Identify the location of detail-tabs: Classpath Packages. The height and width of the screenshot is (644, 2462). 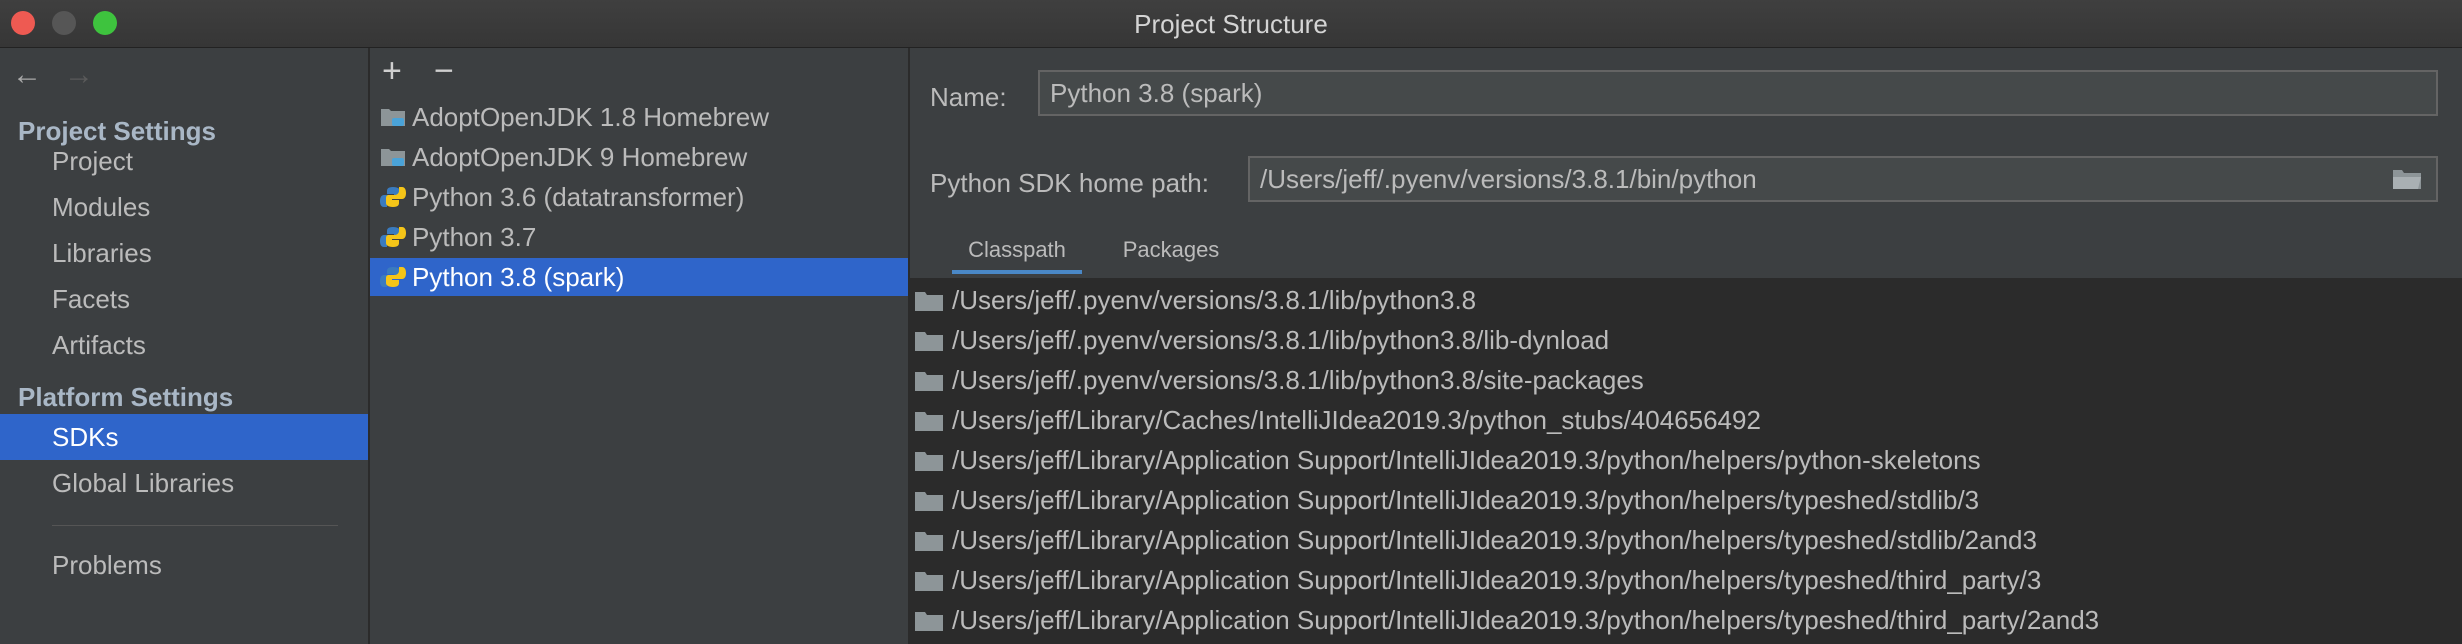
(1686, 251).